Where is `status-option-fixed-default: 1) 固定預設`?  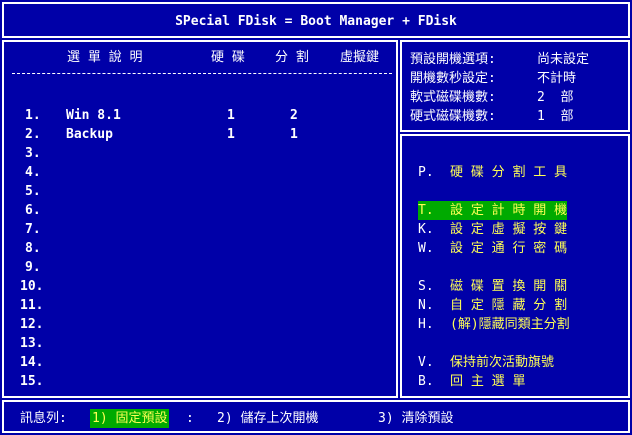 status-option-fixed-default: 1) 固定預設 is located at coordinates (130, 418).